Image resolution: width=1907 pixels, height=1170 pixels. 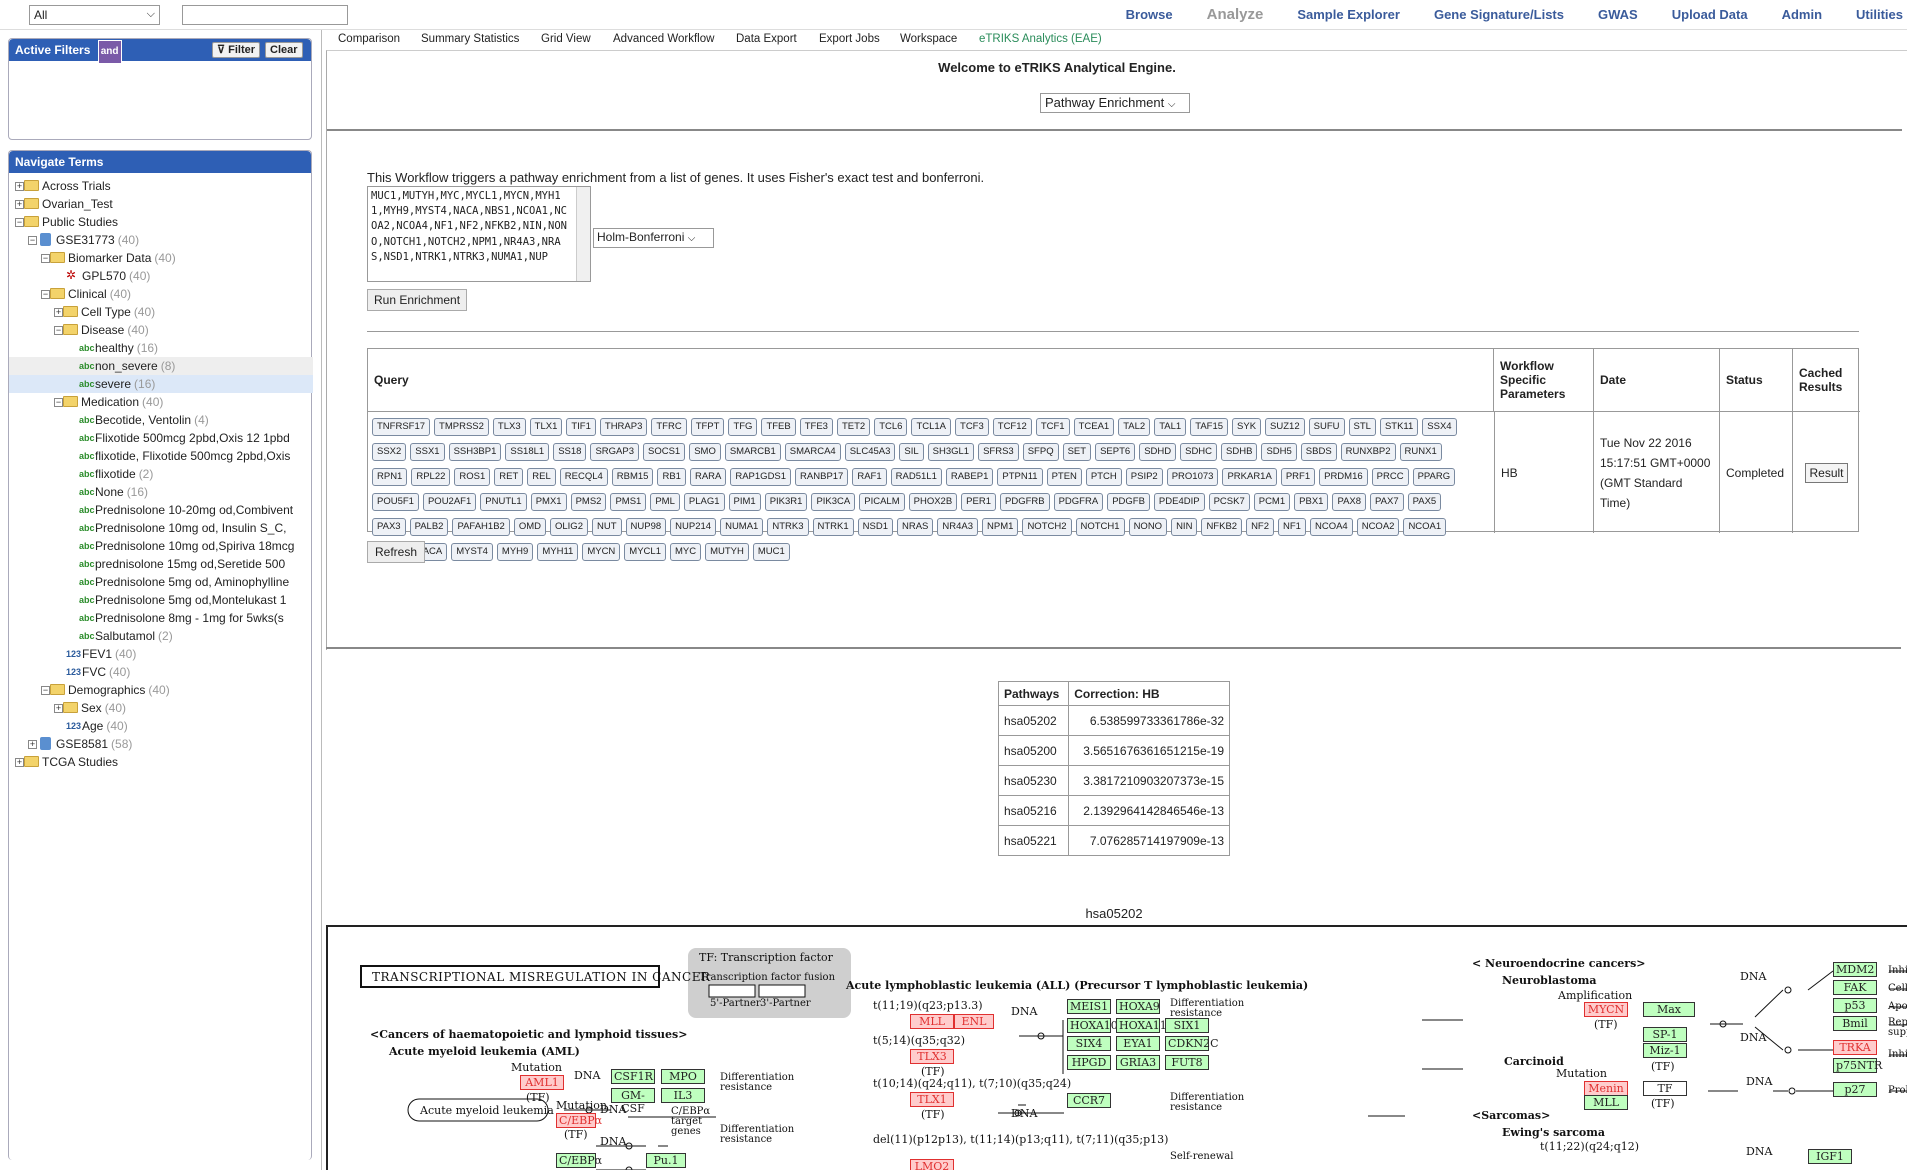 What do you see at coordinates (161, 222) in the screenshot?
I see `tree-node: − Public Studies` at bounding box center [161, 222].